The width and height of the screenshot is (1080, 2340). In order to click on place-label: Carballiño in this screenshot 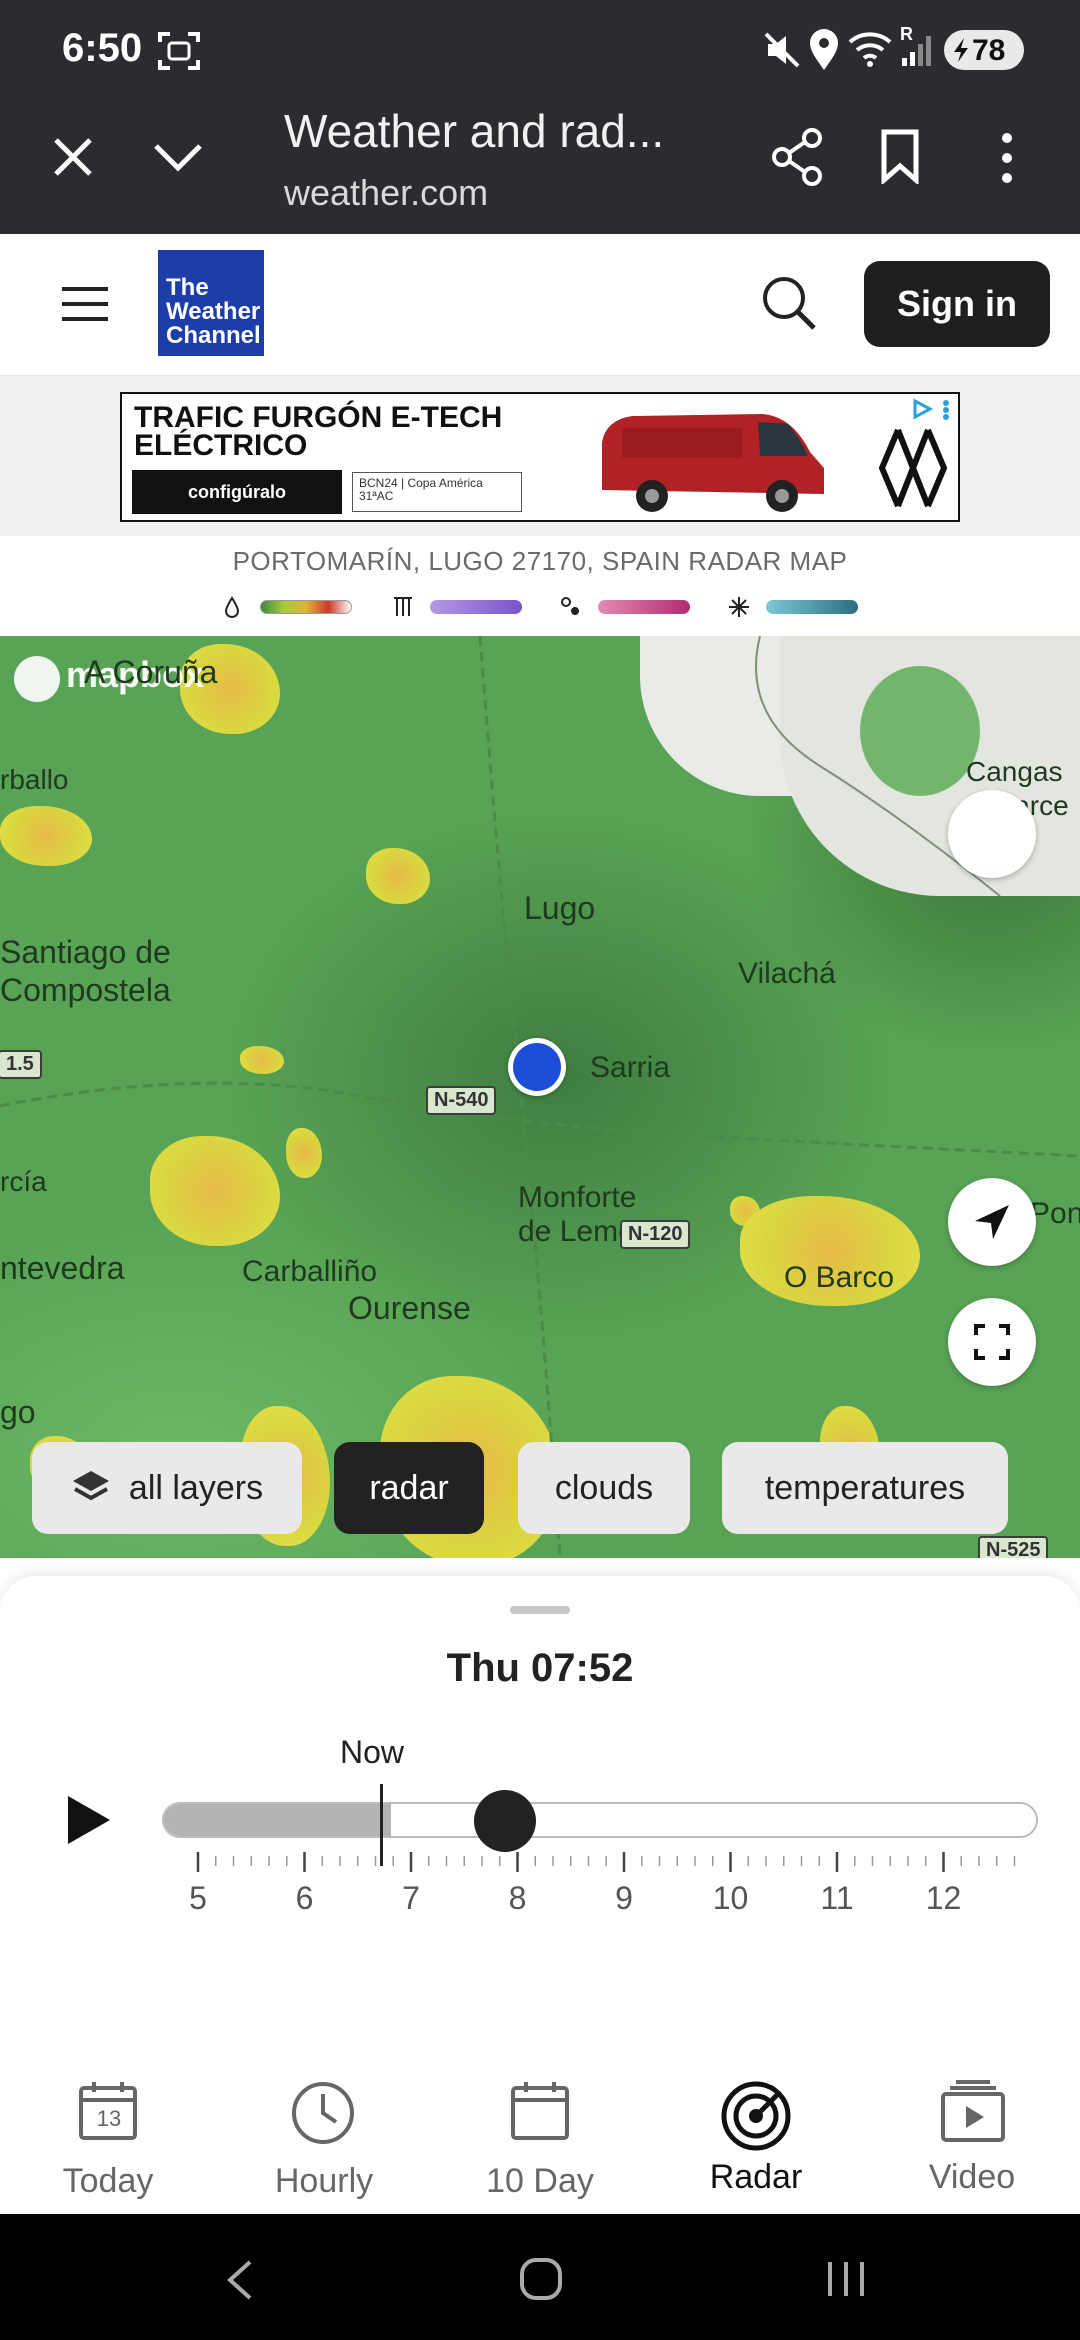, I will do `click(310, 1271)`.